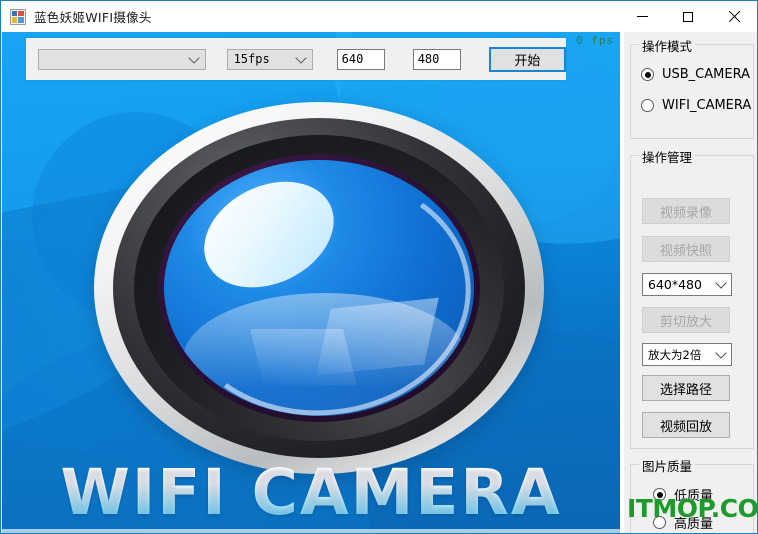 Image resolution: width=758 pixels, height=534 pixels. What do you see at coordinates (379, 16) in the screenshot?
I see `title-bar: 蓝色妖姬WIFI摄像头` at bounding box center [379, 16].